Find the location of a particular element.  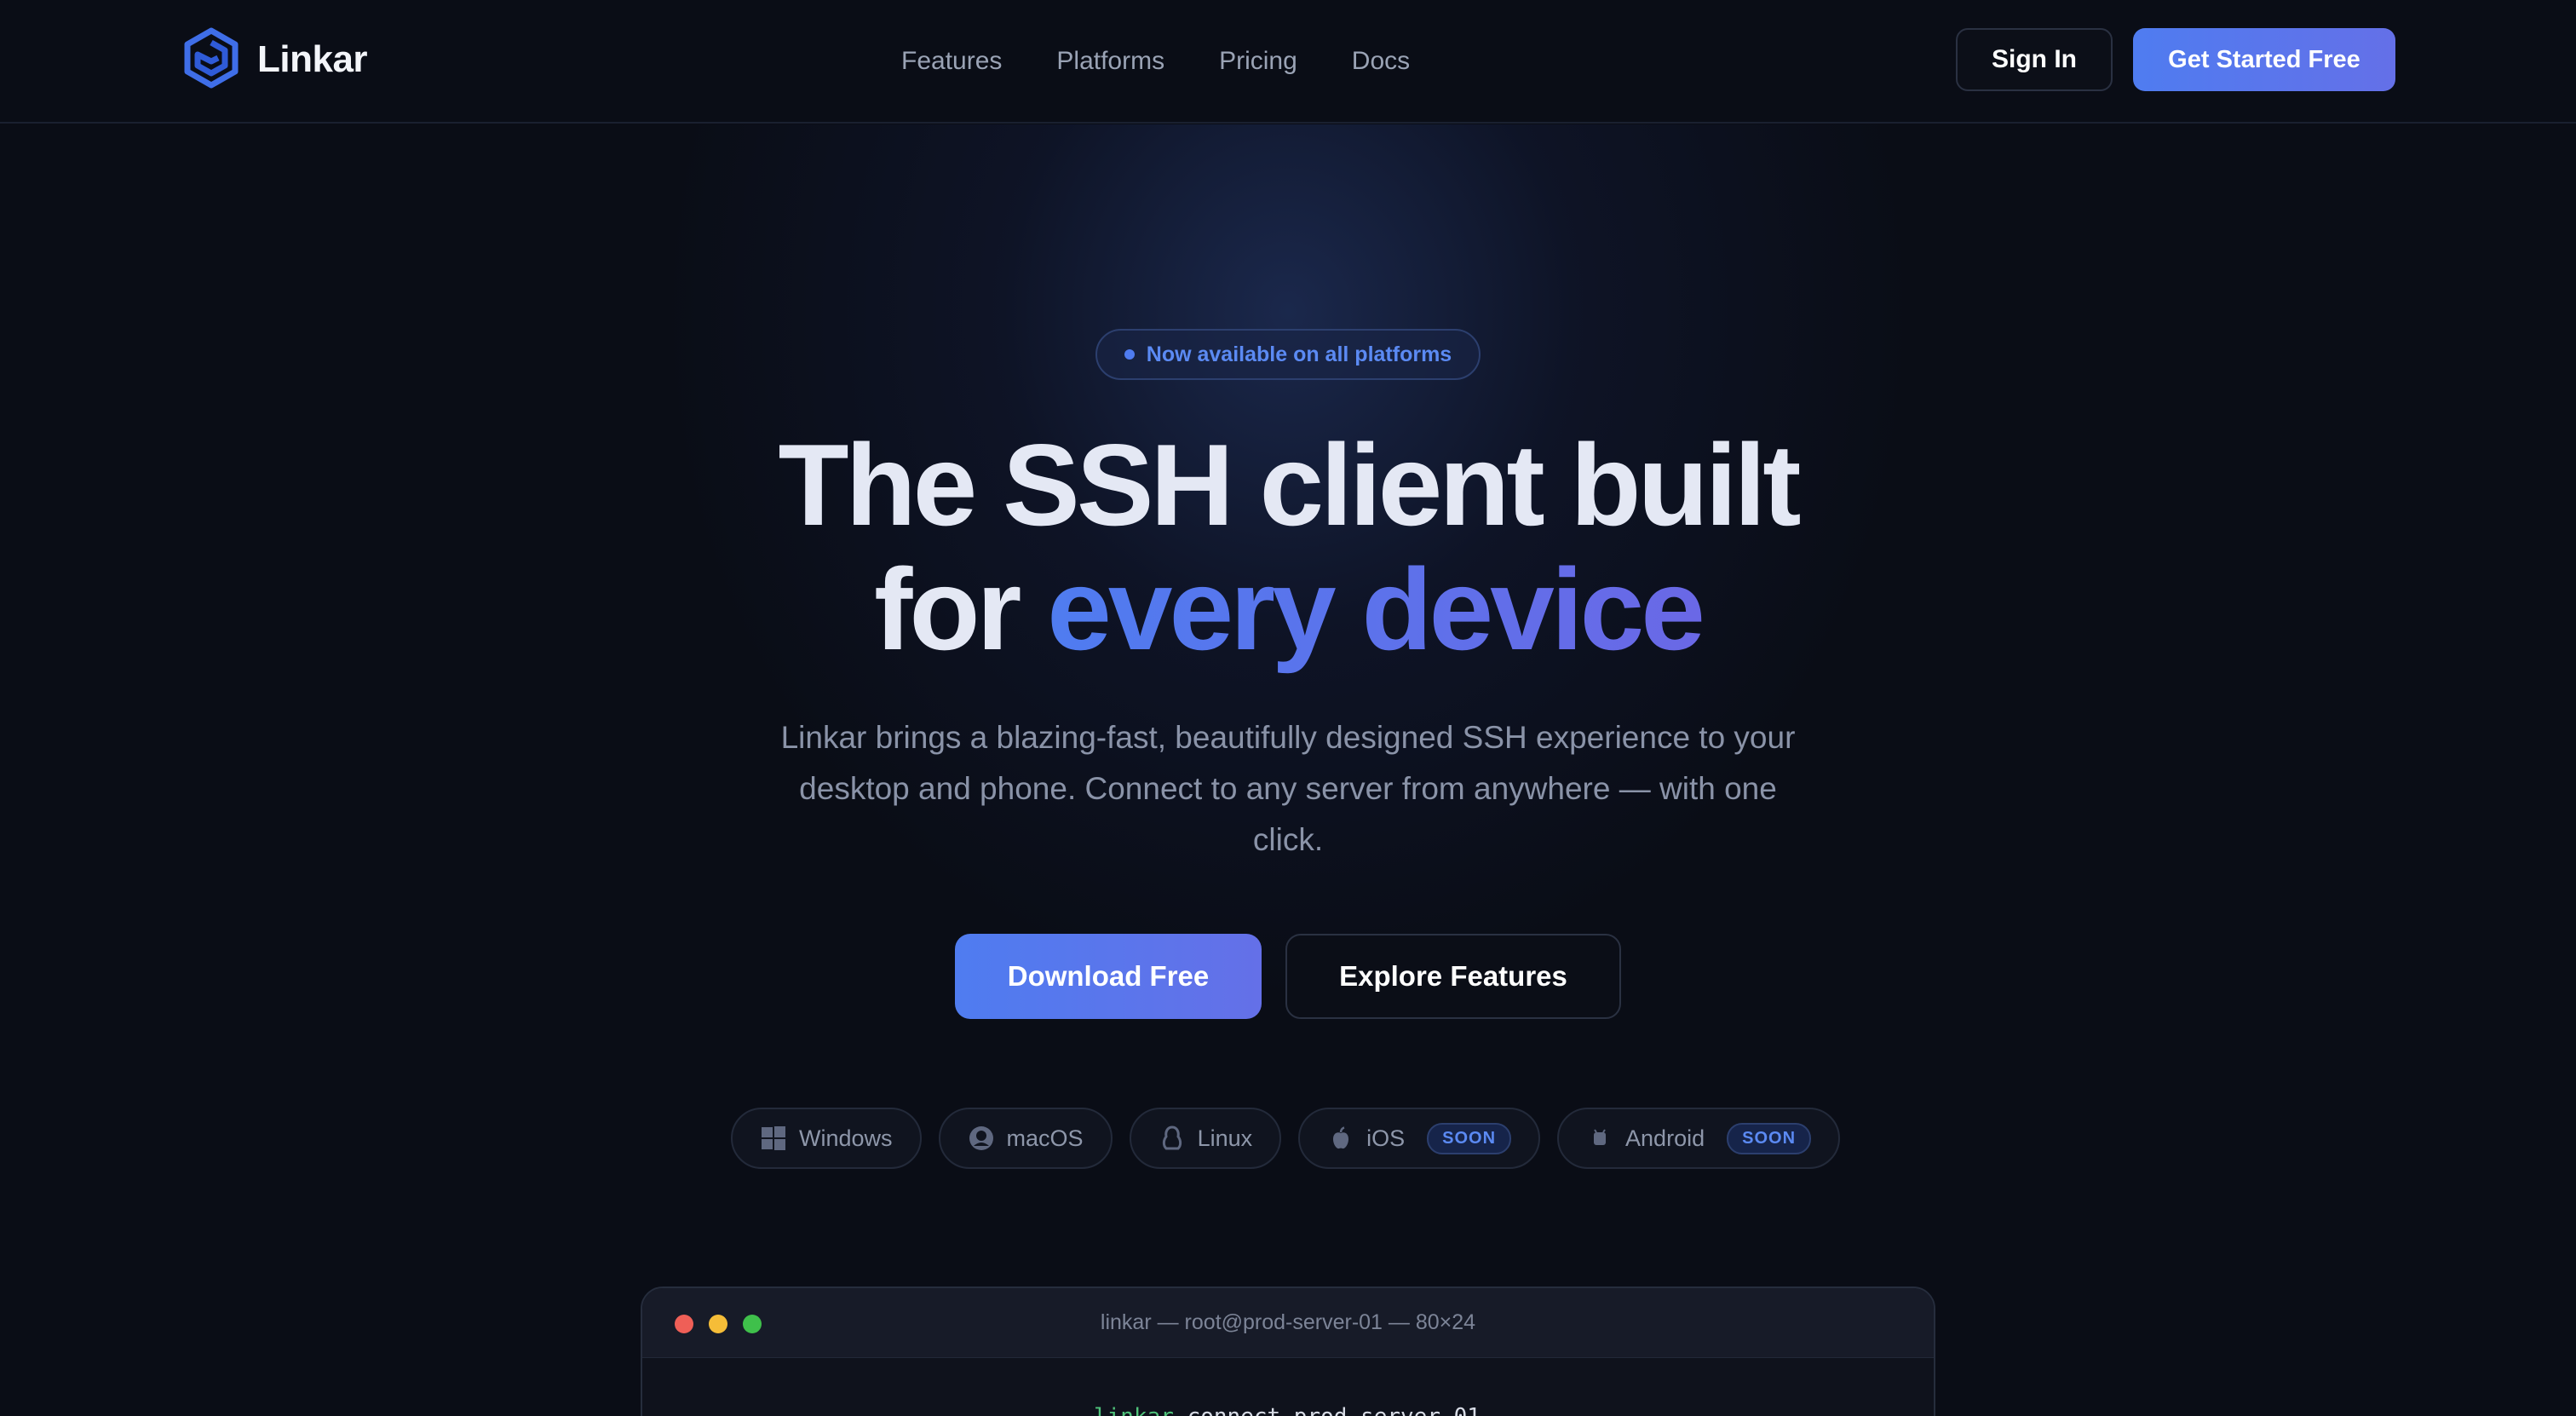

platform-linux: Linux is located at coordinates (1205, 1138).